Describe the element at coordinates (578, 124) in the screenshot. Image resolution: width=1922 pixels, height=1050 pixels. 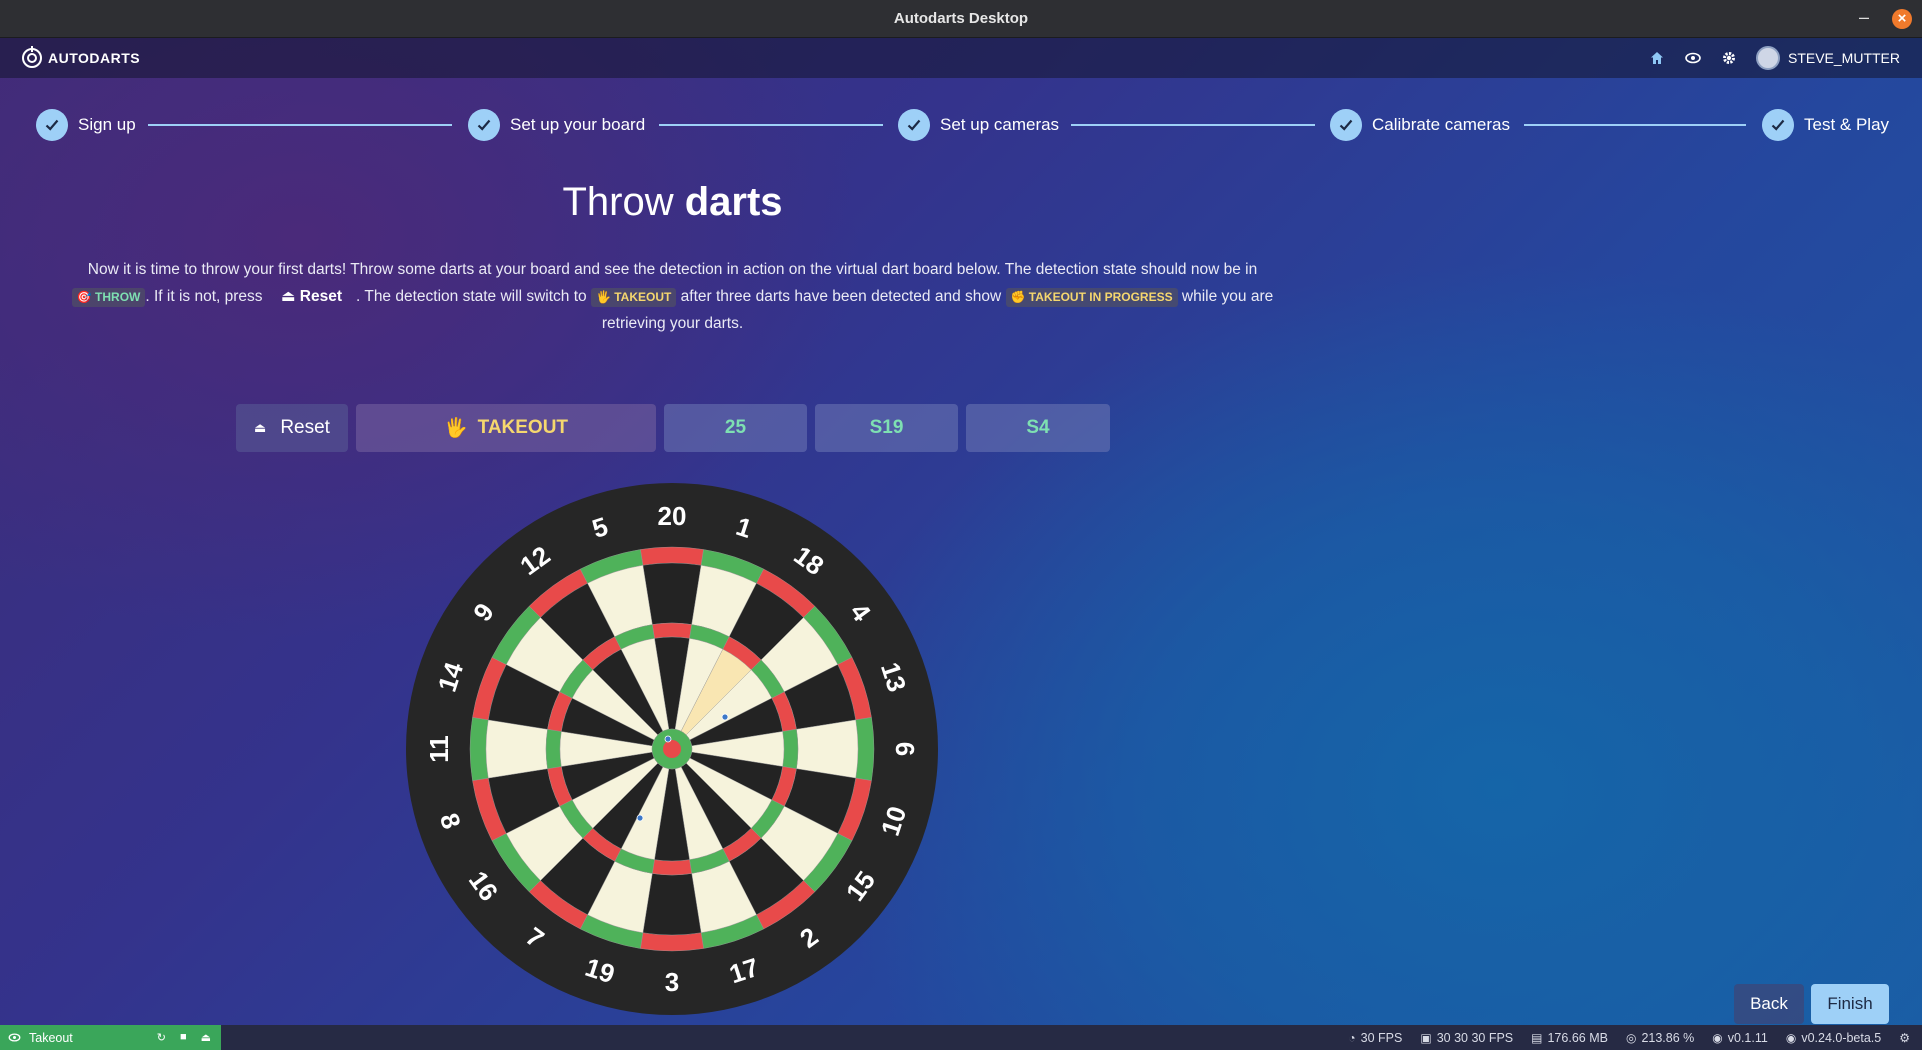
I see `step-label: Set up your board` at that location.